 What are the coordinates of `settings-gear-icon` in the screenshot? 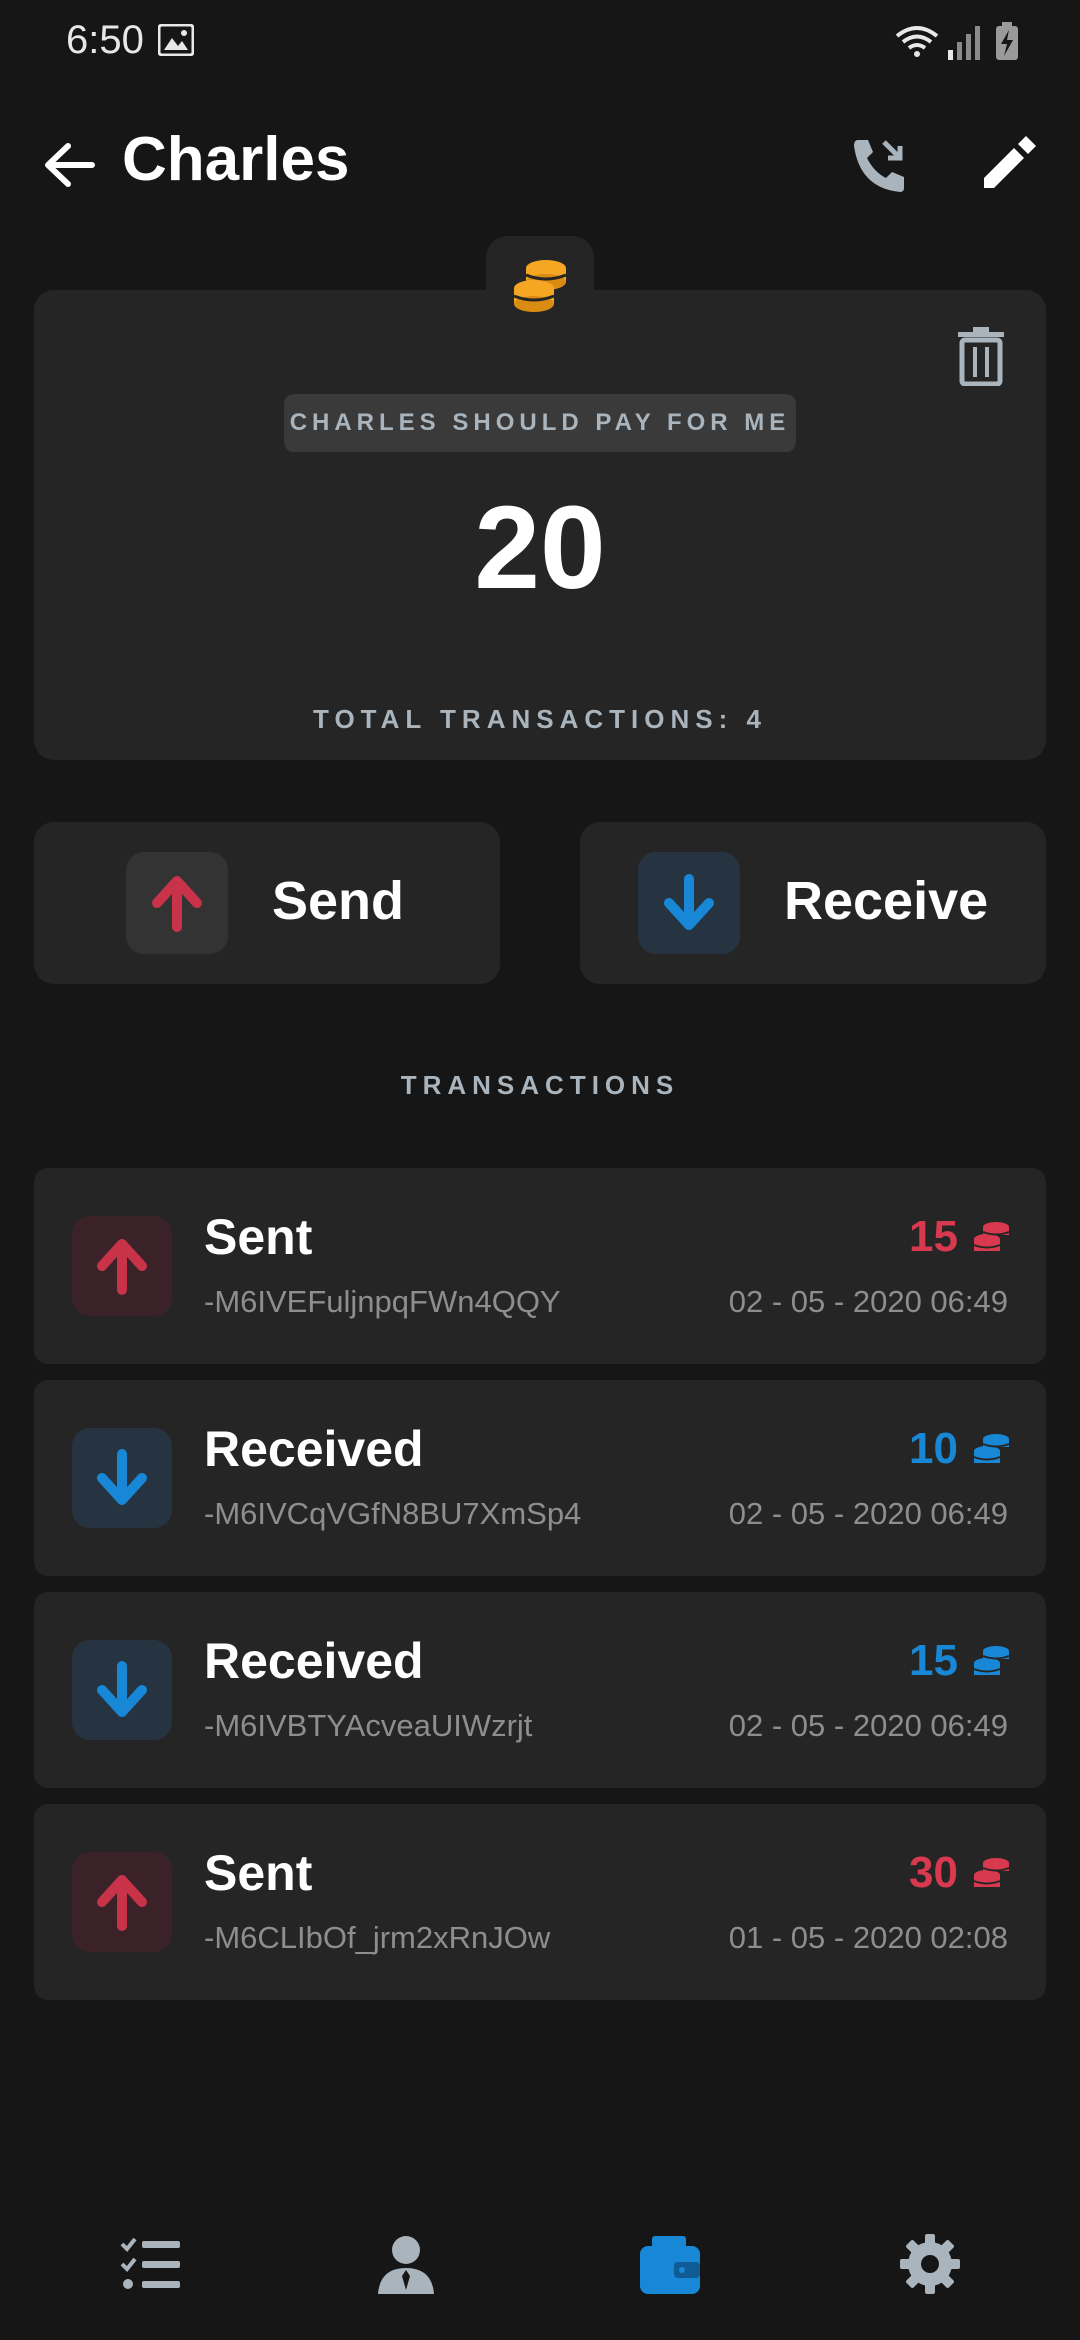 It's located at (930, 2264).